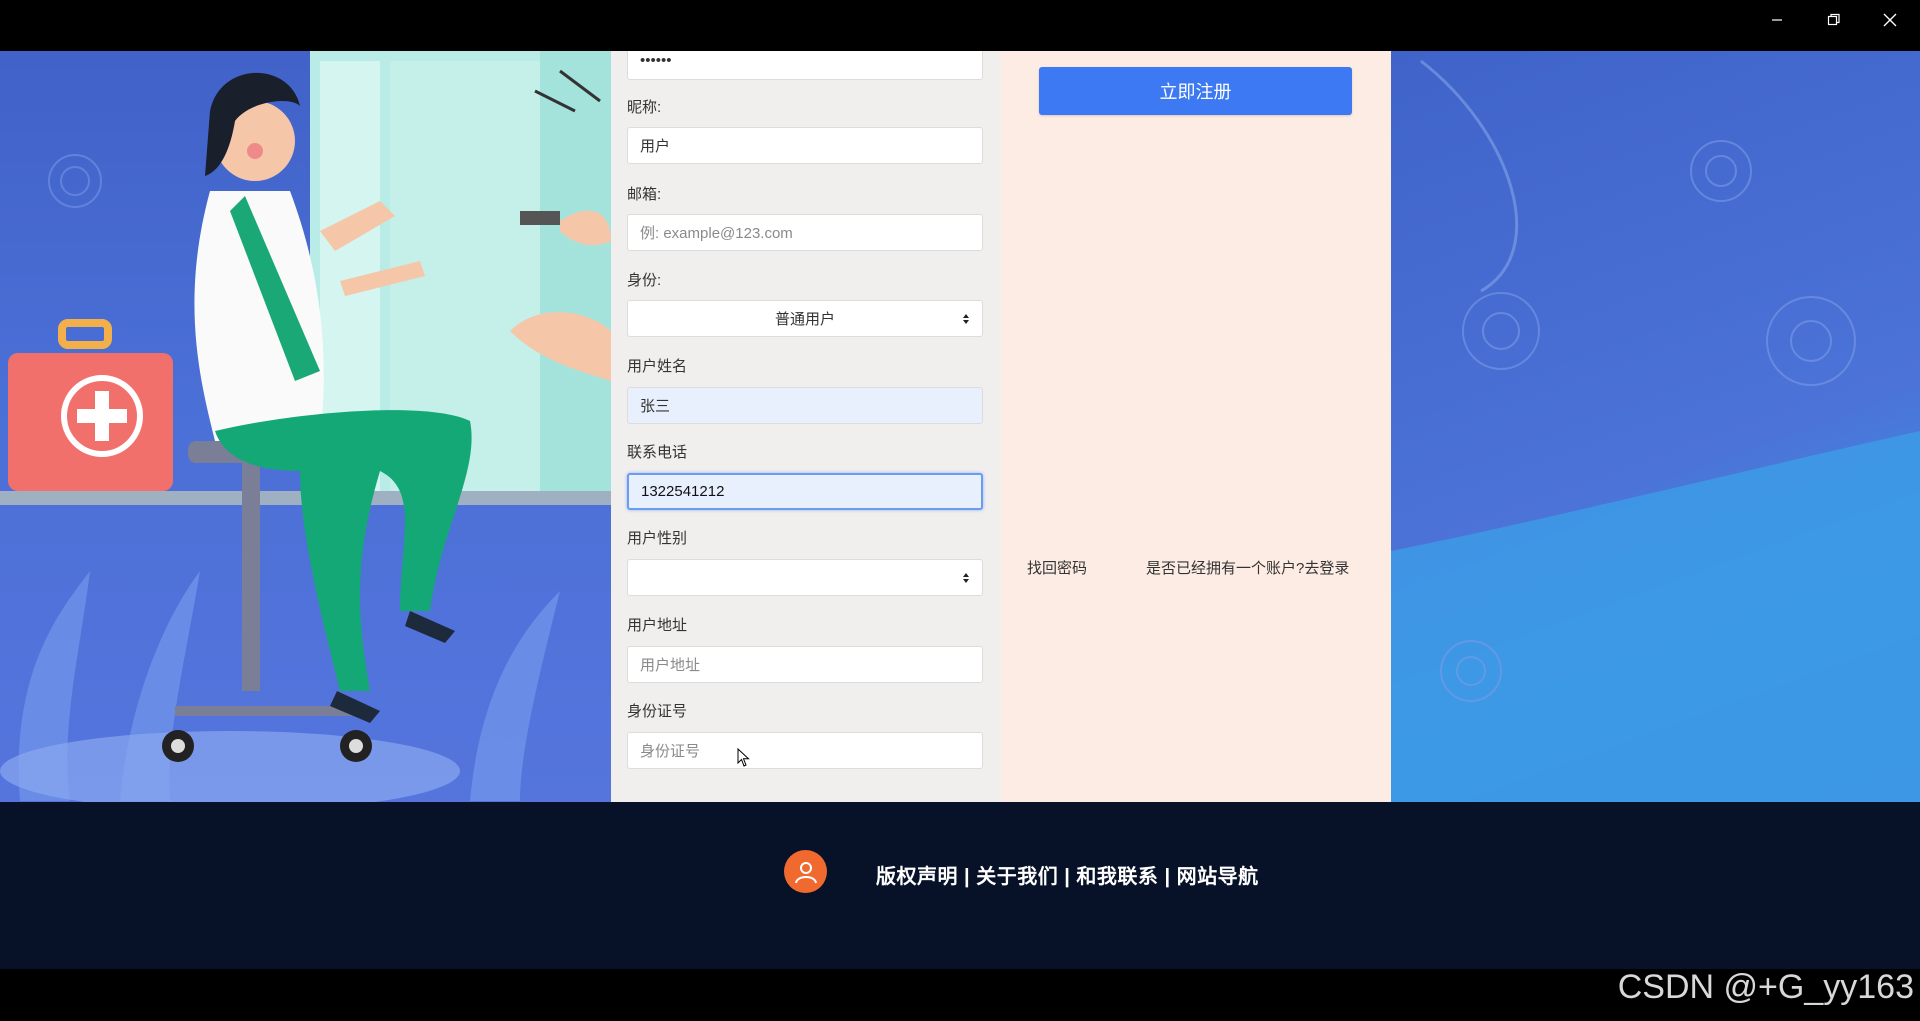  Describe the element at coordinates (657, 625) in the screenshot. I see `address-label: 用户地址` at that location.